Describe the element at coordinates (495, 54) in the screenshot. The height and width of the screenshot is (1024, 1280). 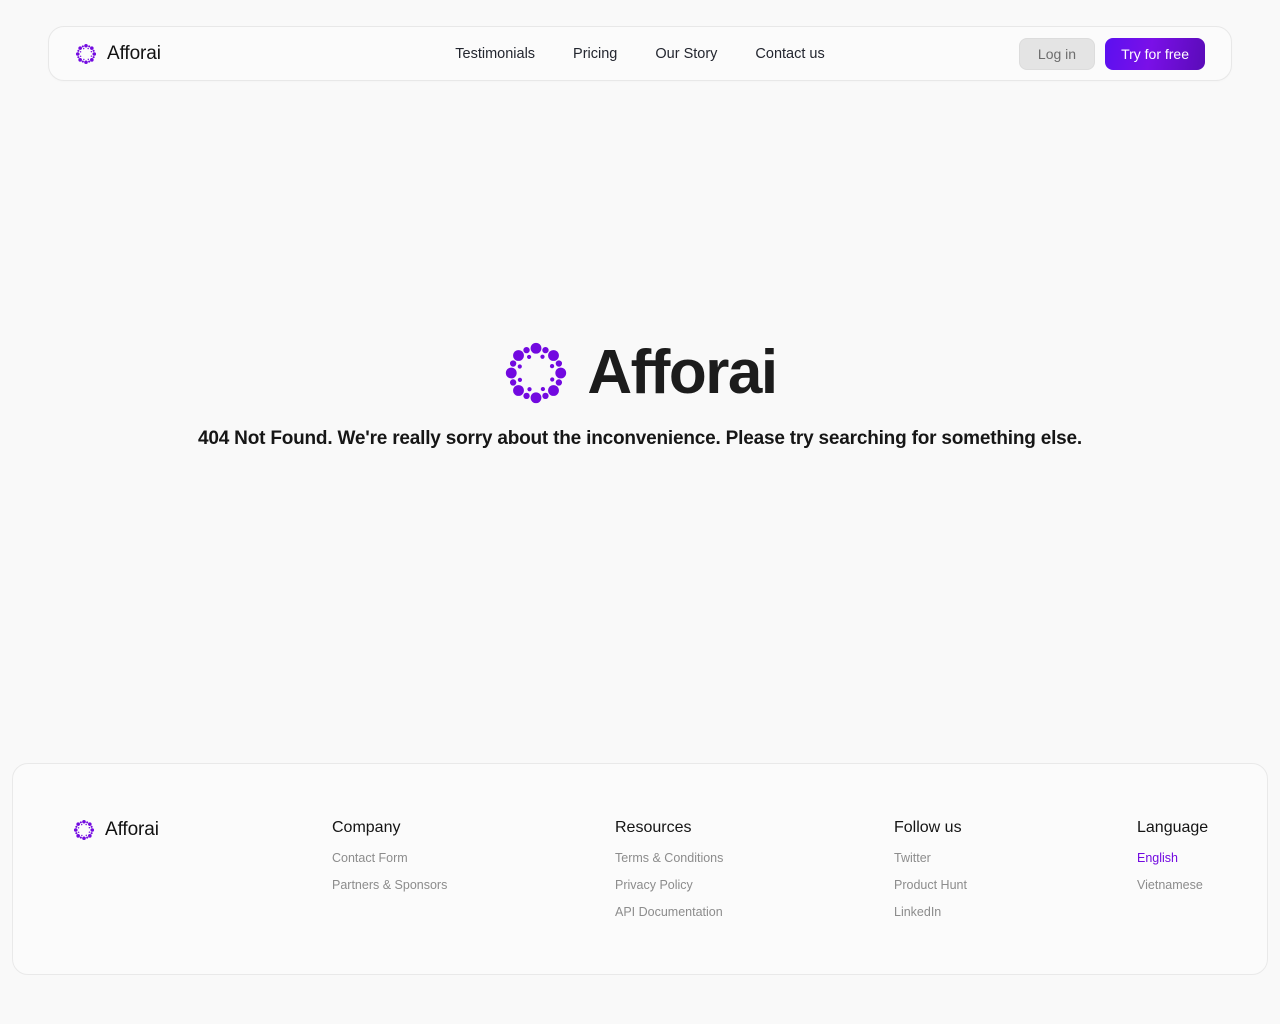
I see `nav-link-testimonials: Testimonials` at that location.